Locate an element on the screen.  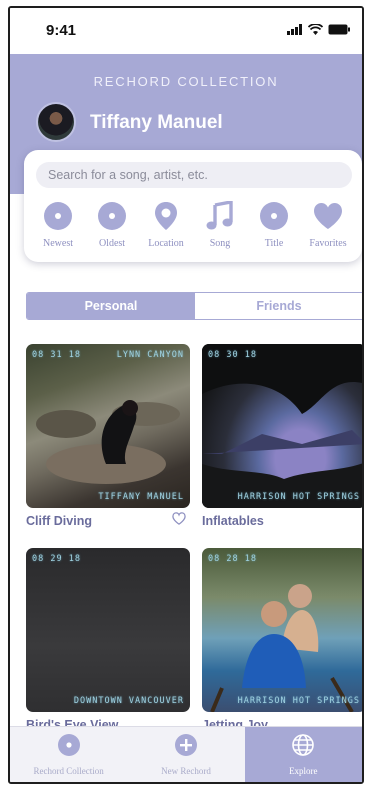
favorite-heart-icon is located at coordinates (179, 521).